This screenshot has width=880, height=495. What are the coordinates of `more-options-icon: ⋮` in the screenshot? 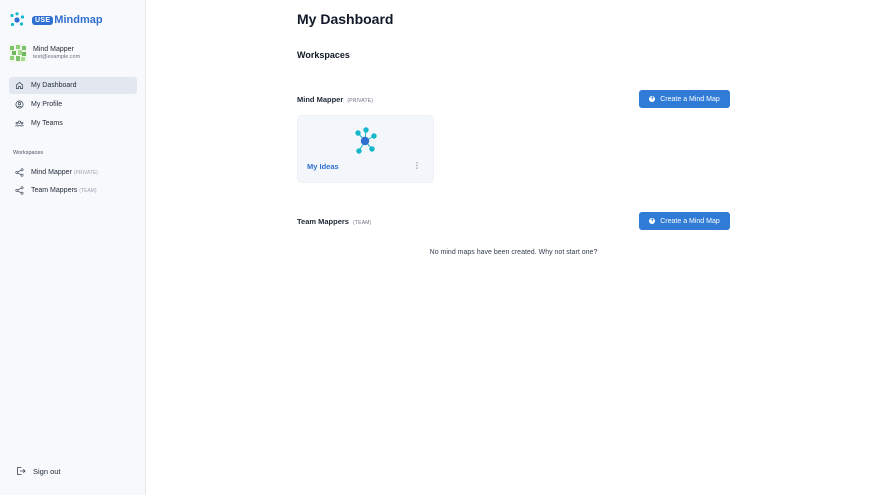 It's located at (417, 166).